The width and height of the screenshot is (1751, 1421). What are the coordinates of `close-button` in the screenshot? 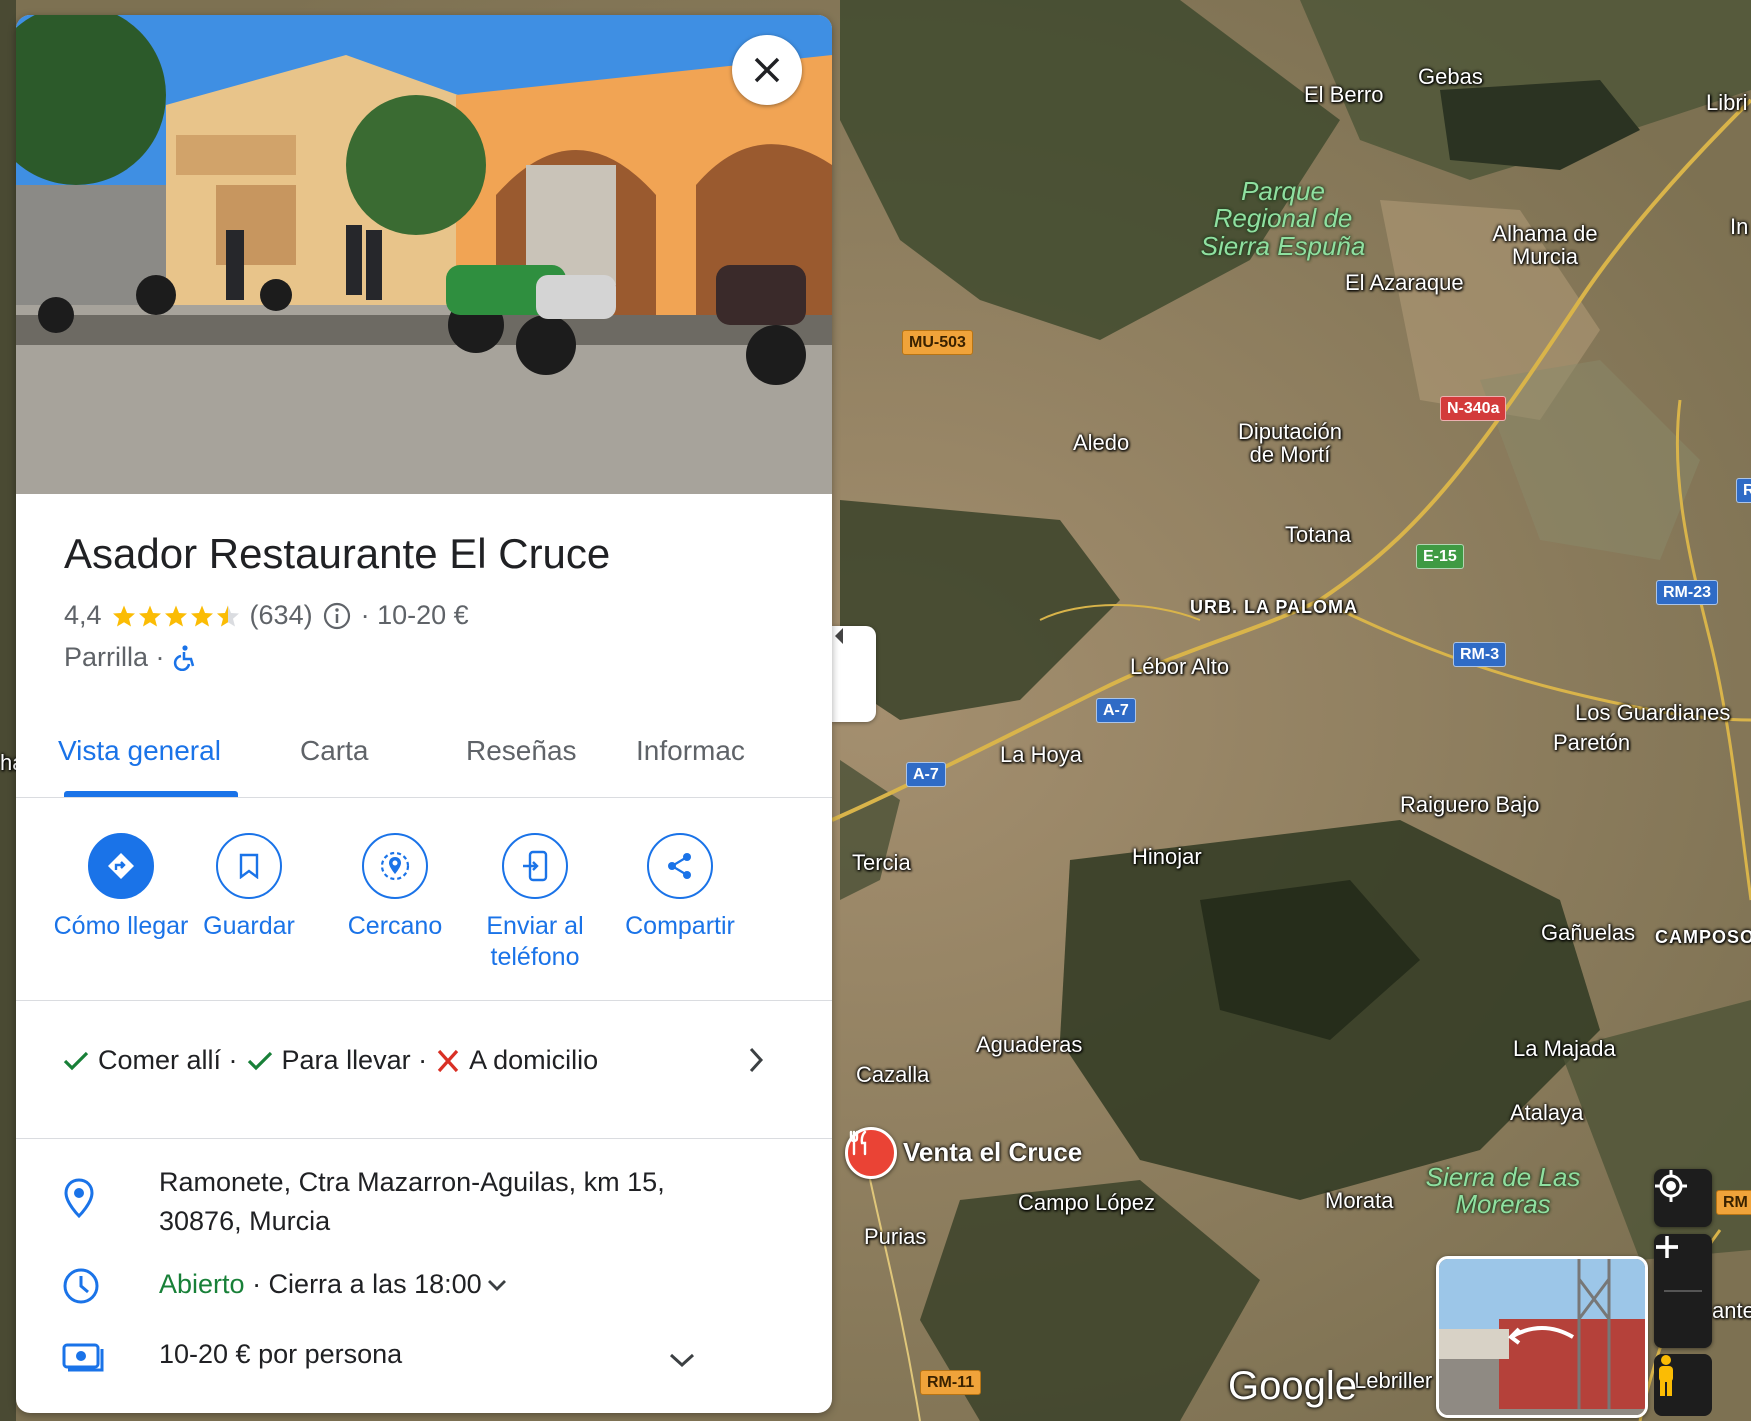 It's located at (767, 70).